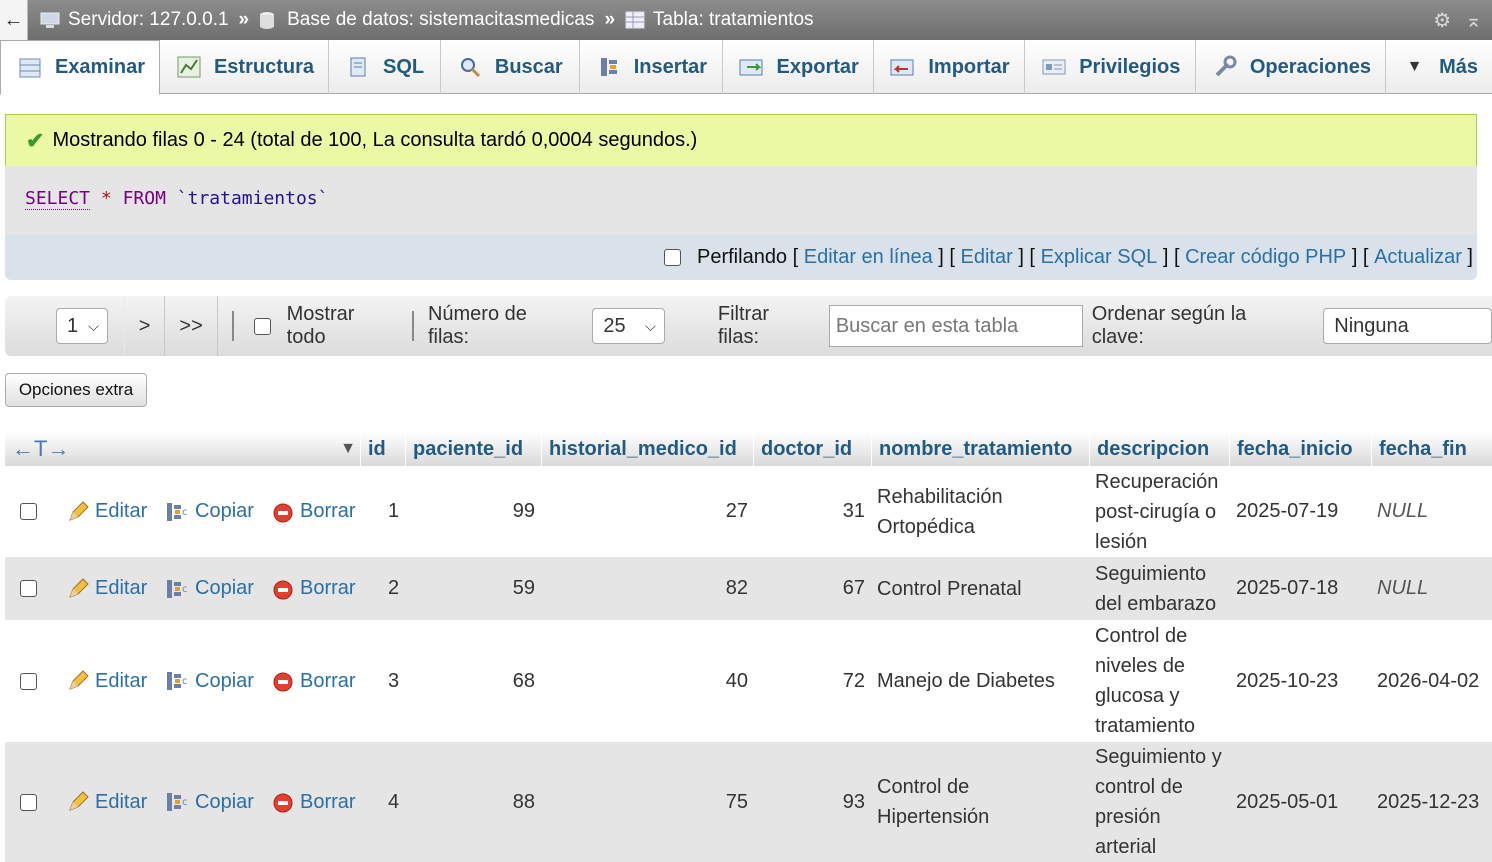 This screenshot has height=862, width=1492. What do you see at coordinates (940, 496) in the screenshot?
I see `cell-nombre-tratamiento-line: Rehabilitación` at bounding box center [940, 496].